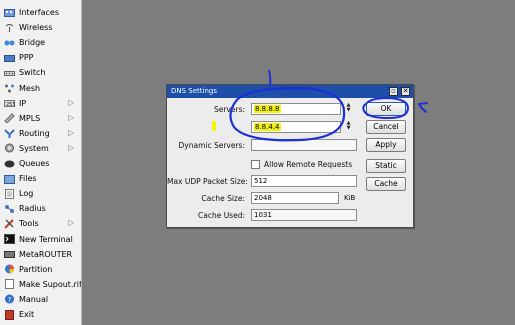 Image resolution: width=515 pixels, height=325 pixels. I want to click on exit-icon, so click(9, 314).